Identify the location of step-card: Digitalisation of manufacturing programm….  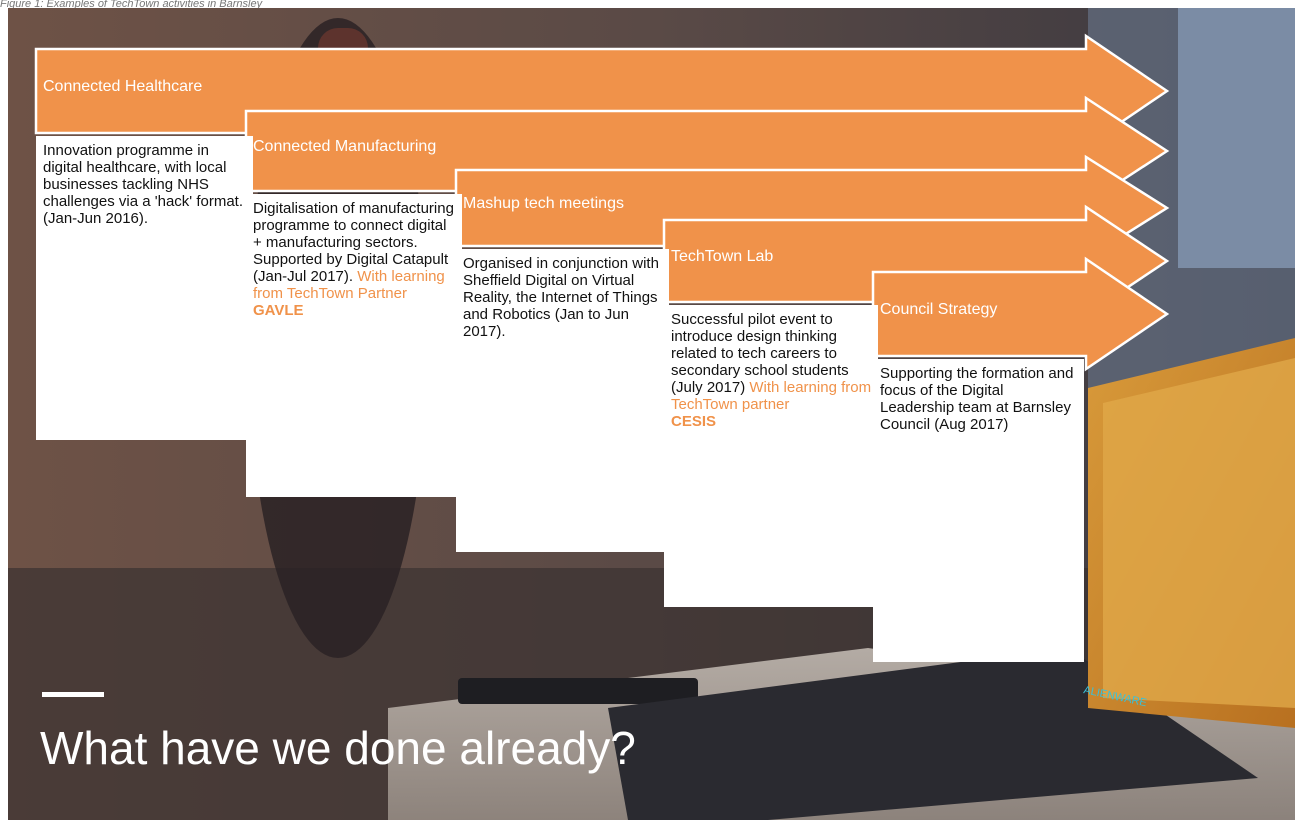
(354, 345).